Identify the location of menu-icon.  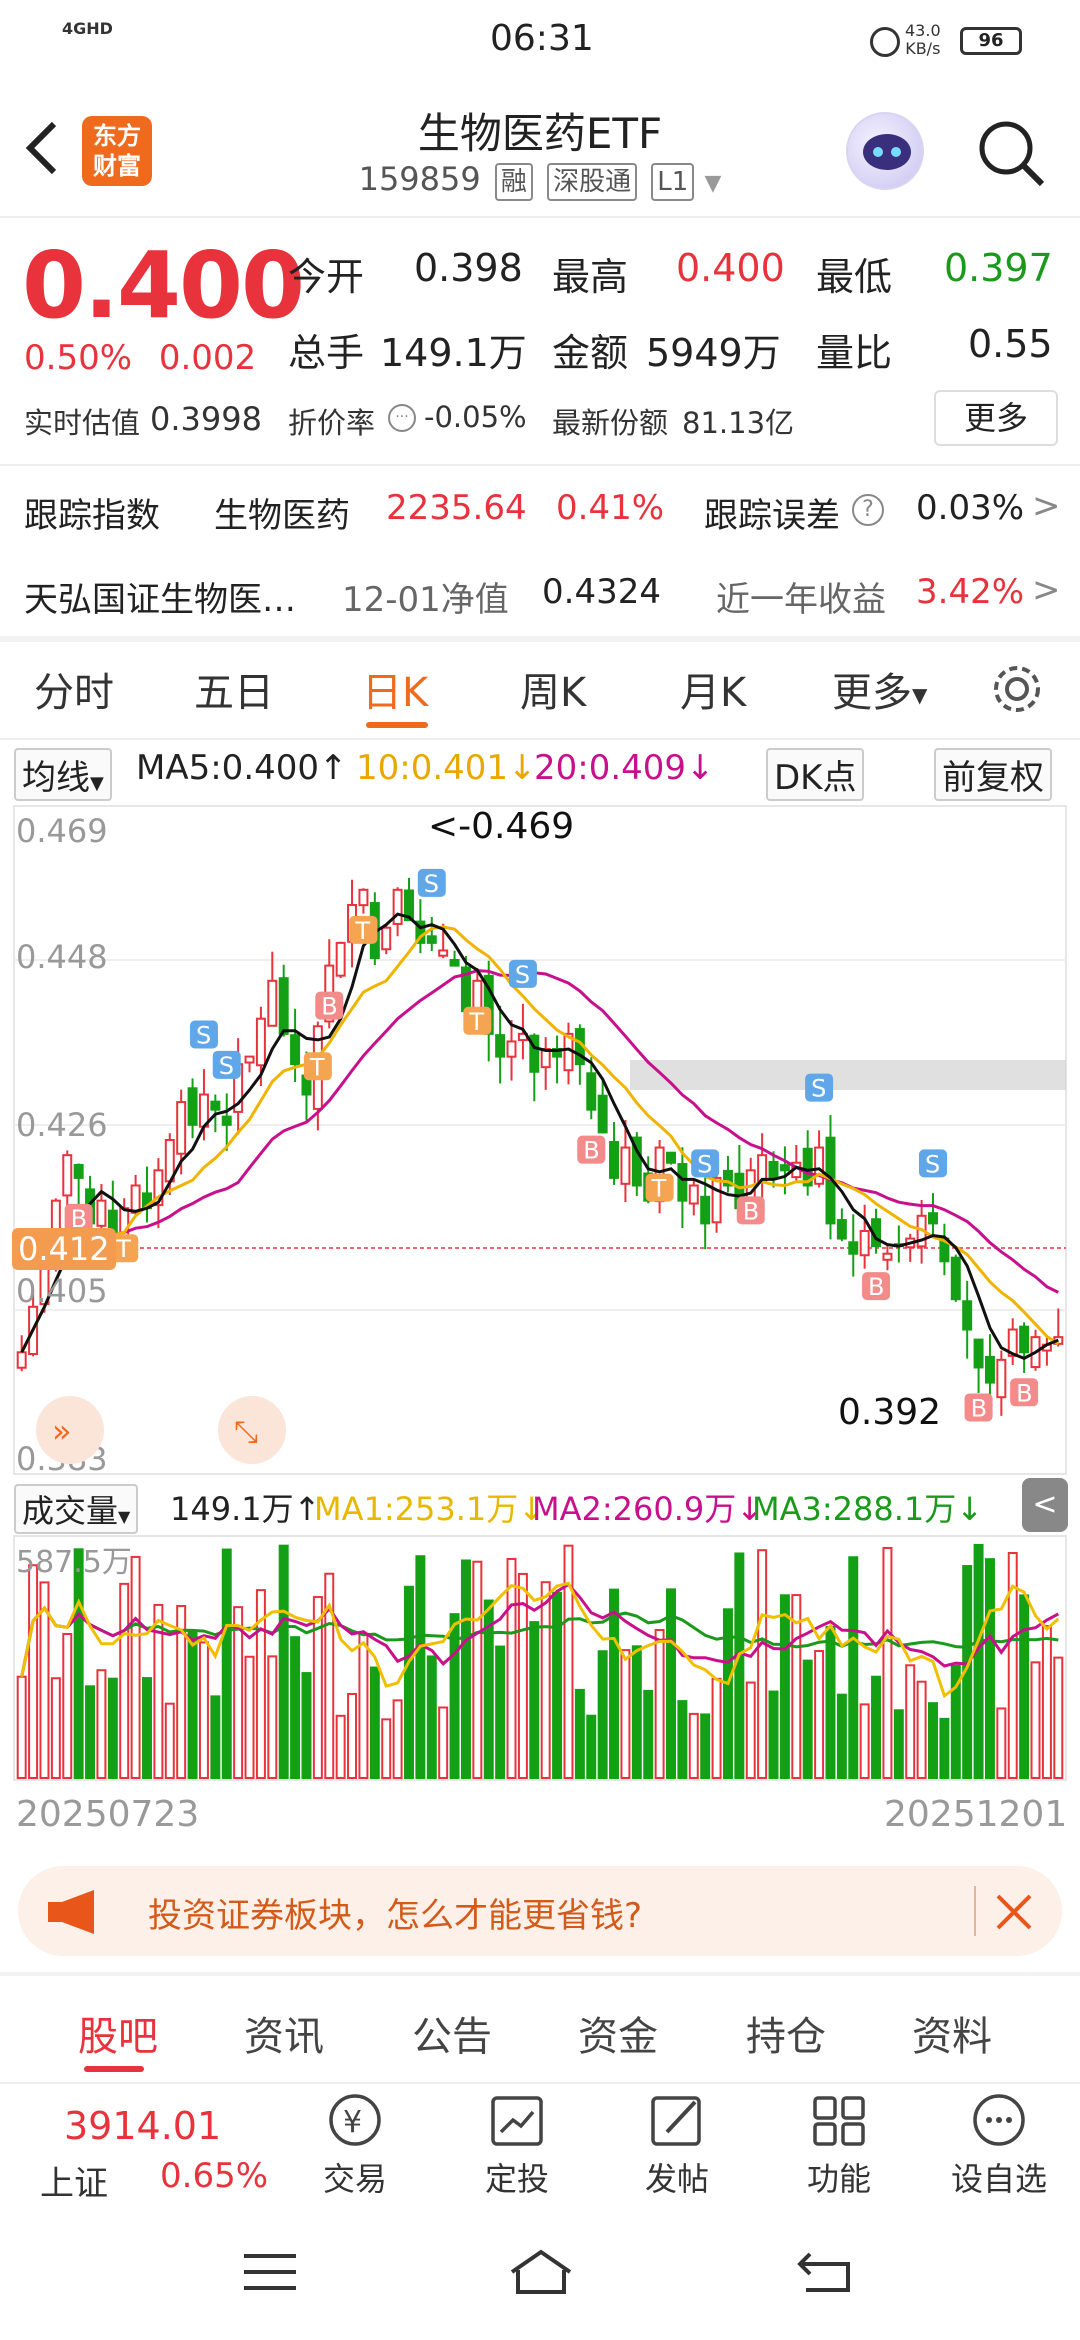
(270, 2272).